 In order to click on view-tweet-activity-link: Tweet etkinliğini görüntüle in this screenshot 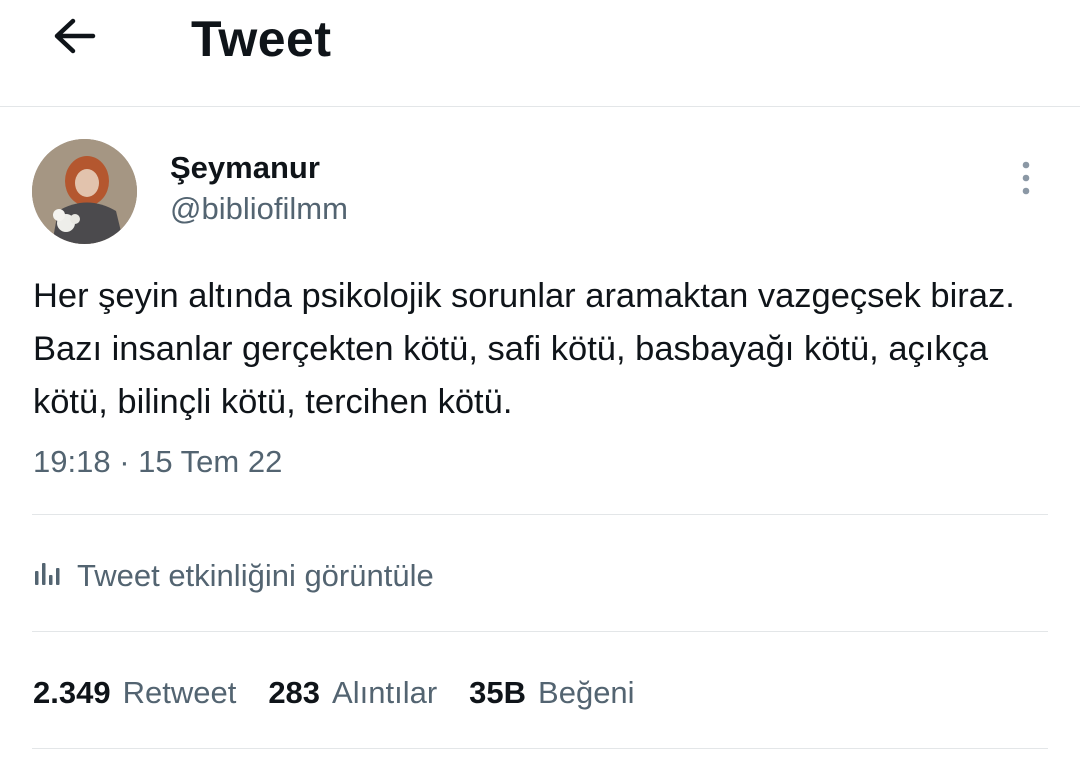, I will do `click(233, 576)`.